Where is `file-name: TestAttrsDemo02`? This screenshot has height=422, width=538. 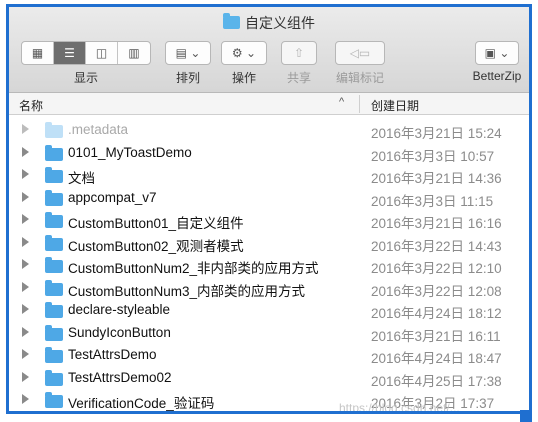
file-name: TestAttrsDemo02 is located at coordinates (120, 377).